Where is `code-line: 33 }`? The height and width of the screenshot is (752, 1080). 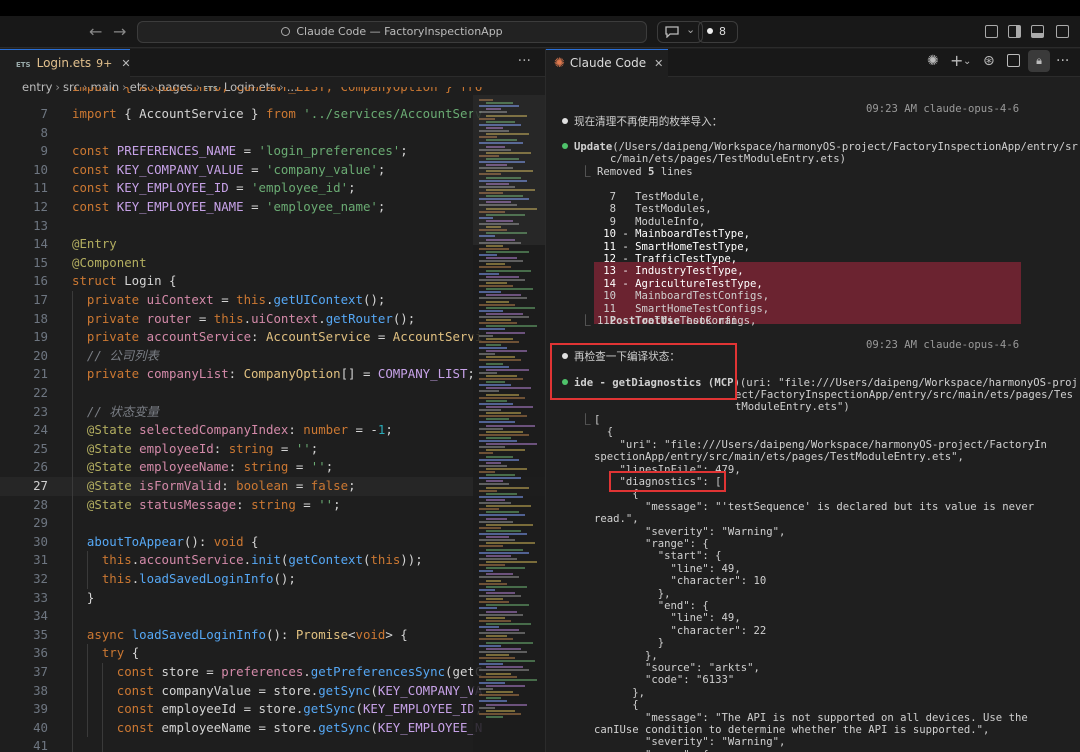 code-line: 33 } is located at coordinates (272, 598).